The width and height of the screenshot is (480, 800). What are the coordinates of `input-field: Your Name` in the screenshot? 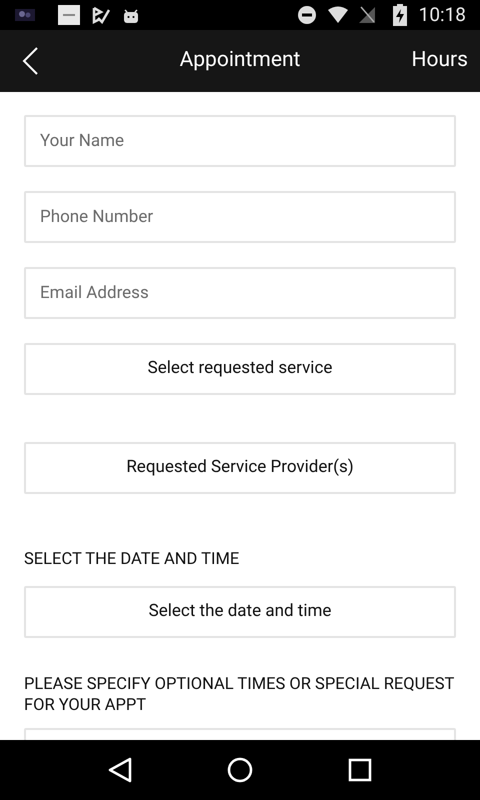 It's located at (240, 141).